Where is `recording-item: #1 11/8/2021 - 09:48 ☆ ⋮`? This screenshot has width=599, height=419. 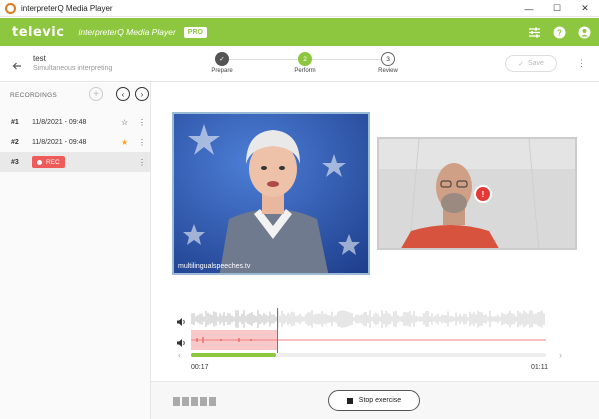 recording-item: #1 11/8/2021 - 09:48 ☆ ⋮ is located at coordinates (75, 122).